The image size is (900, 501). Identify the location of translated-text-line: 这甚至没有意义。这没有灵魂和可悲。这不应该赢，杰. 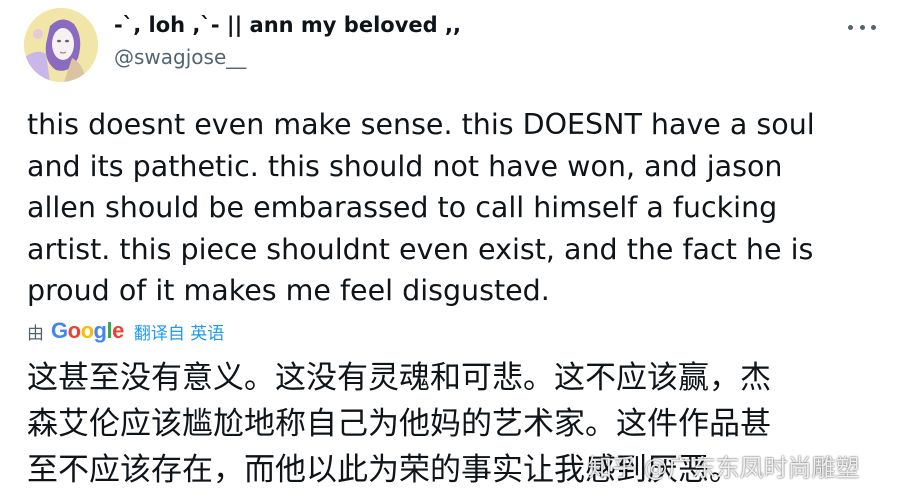
(399, 378).